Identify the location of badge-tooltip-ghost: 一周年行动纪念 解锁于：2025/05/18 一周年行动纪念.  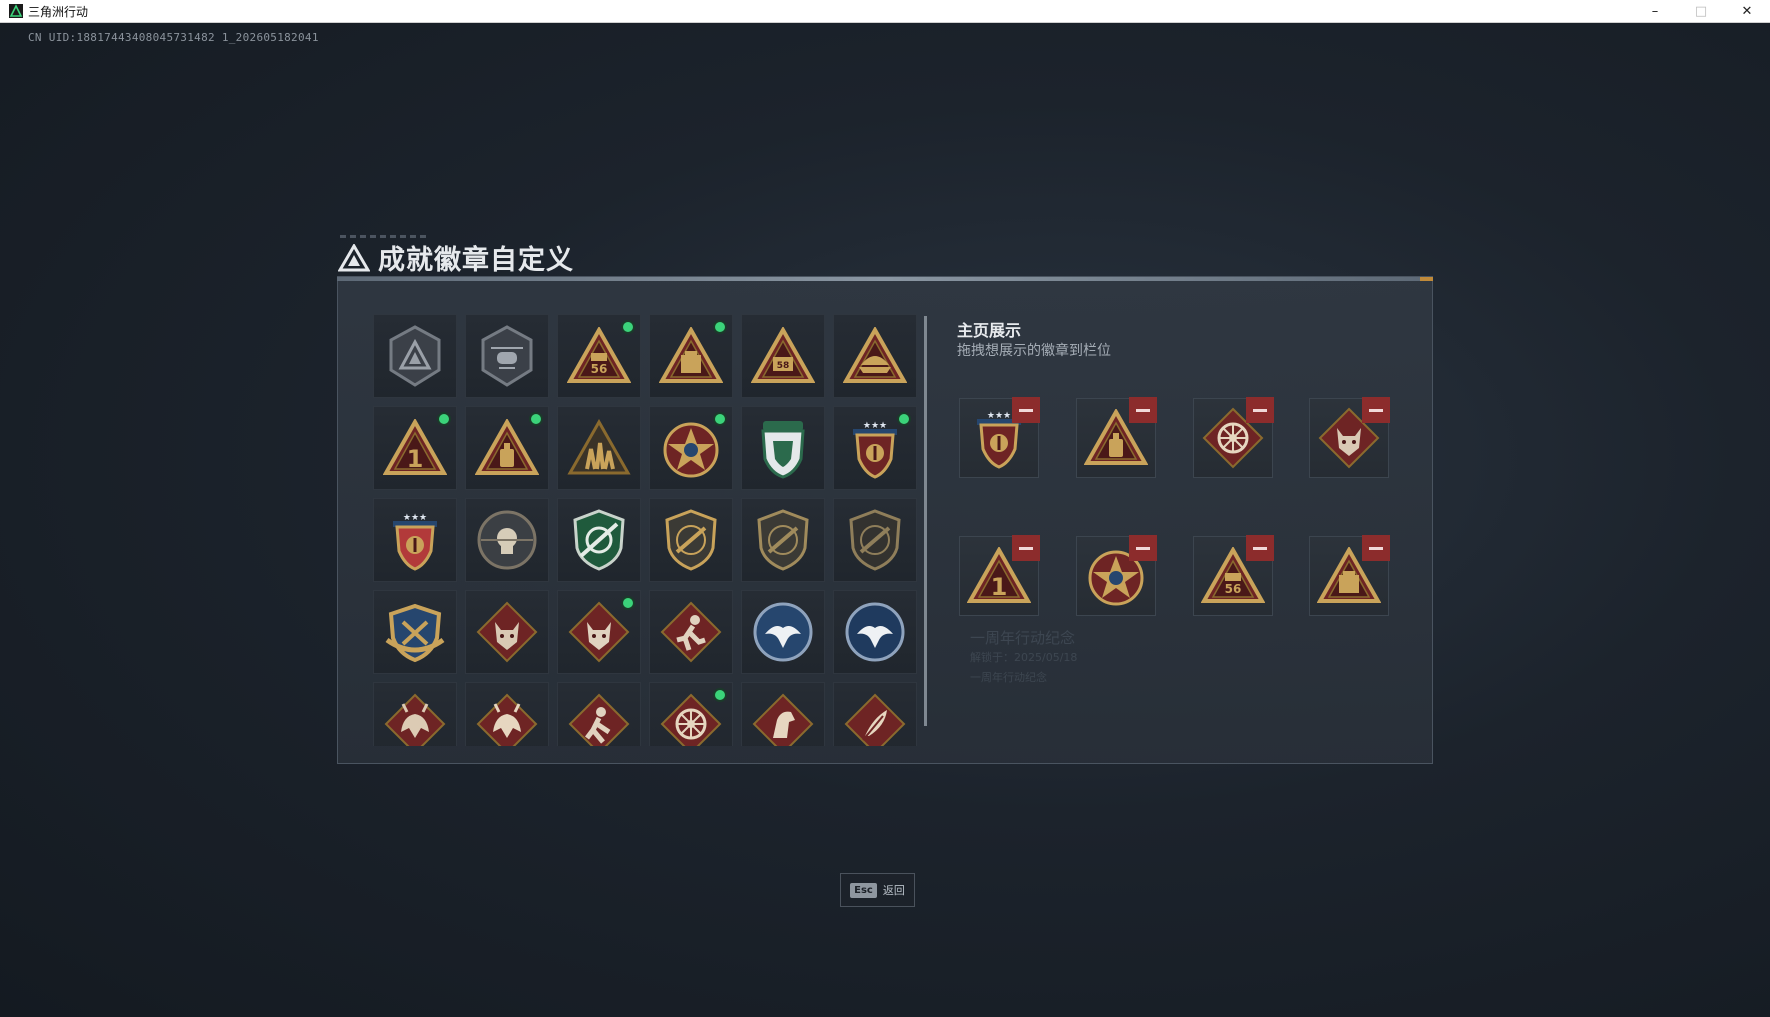
(1023, 658).